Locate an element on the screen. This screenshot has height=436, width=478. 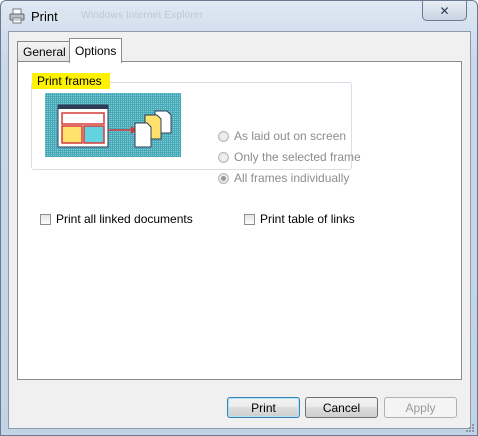
radio-all-frames-label: All frames individually is located at coordinates (292, 178).